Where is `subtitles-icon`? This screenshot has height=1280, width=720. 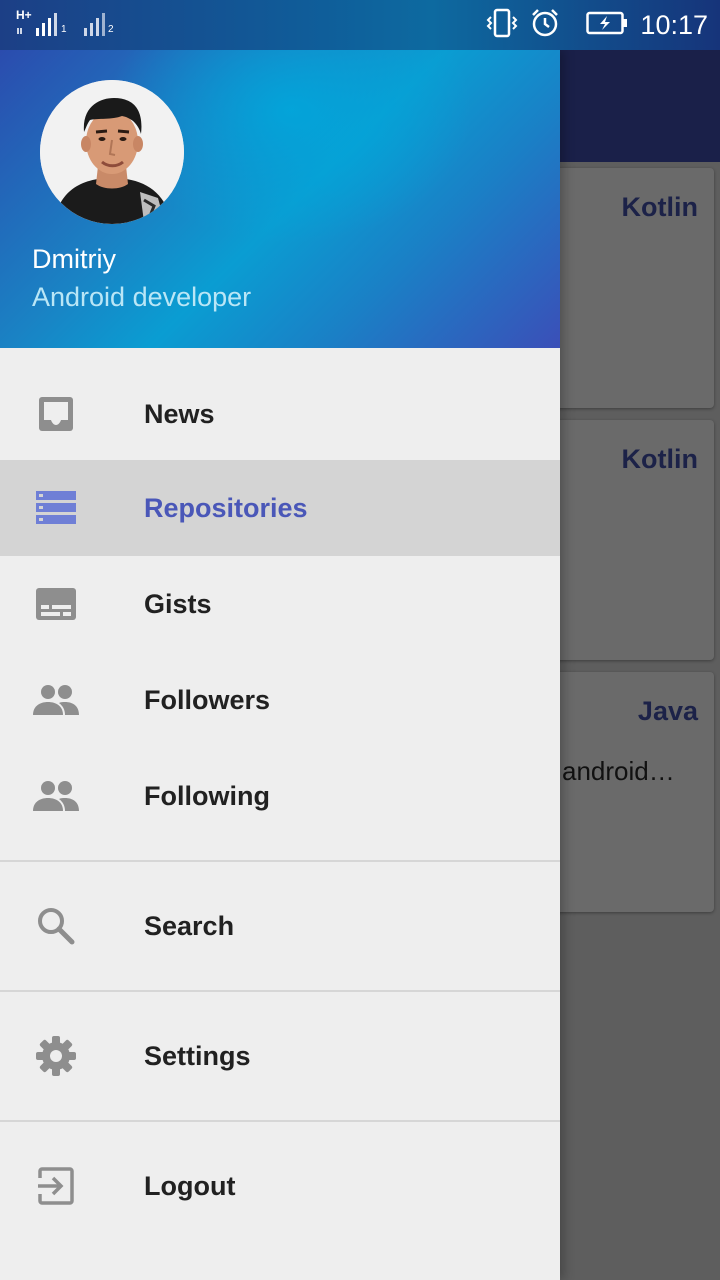
subtitles-icon is located at coordinates (56, 604).